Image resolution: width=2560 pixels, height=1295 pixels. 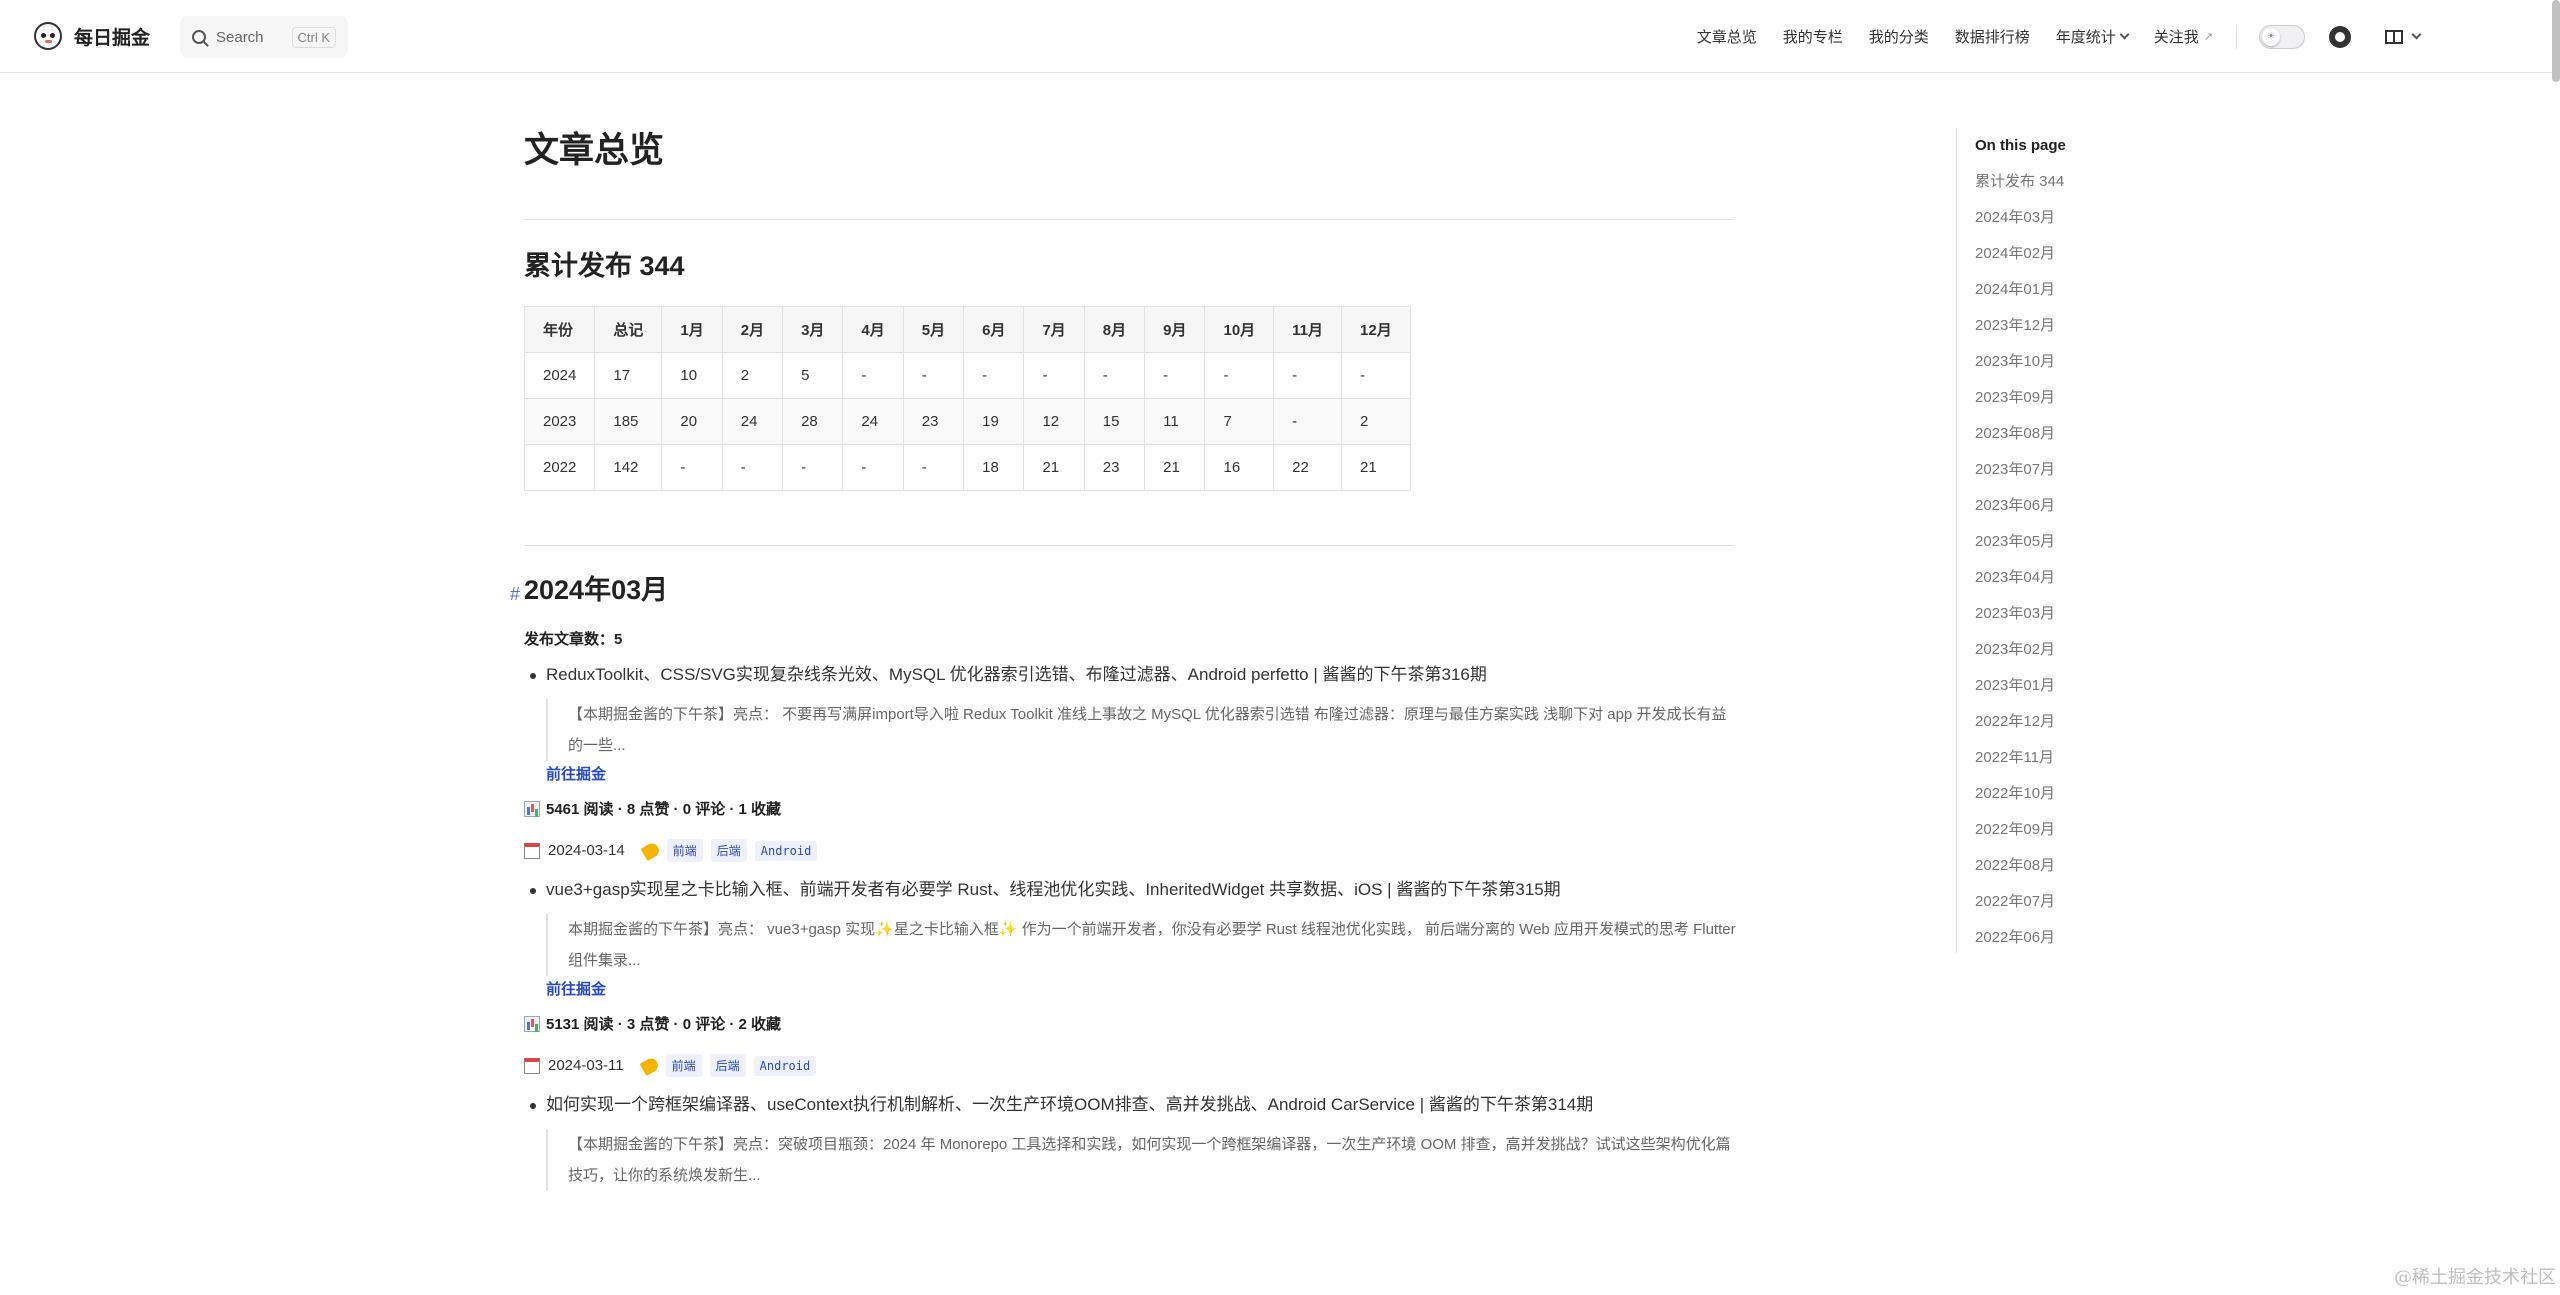 I want to click on article-meta: 2024-03-14 前端 后端 Android, so click(x=1129, y=850).